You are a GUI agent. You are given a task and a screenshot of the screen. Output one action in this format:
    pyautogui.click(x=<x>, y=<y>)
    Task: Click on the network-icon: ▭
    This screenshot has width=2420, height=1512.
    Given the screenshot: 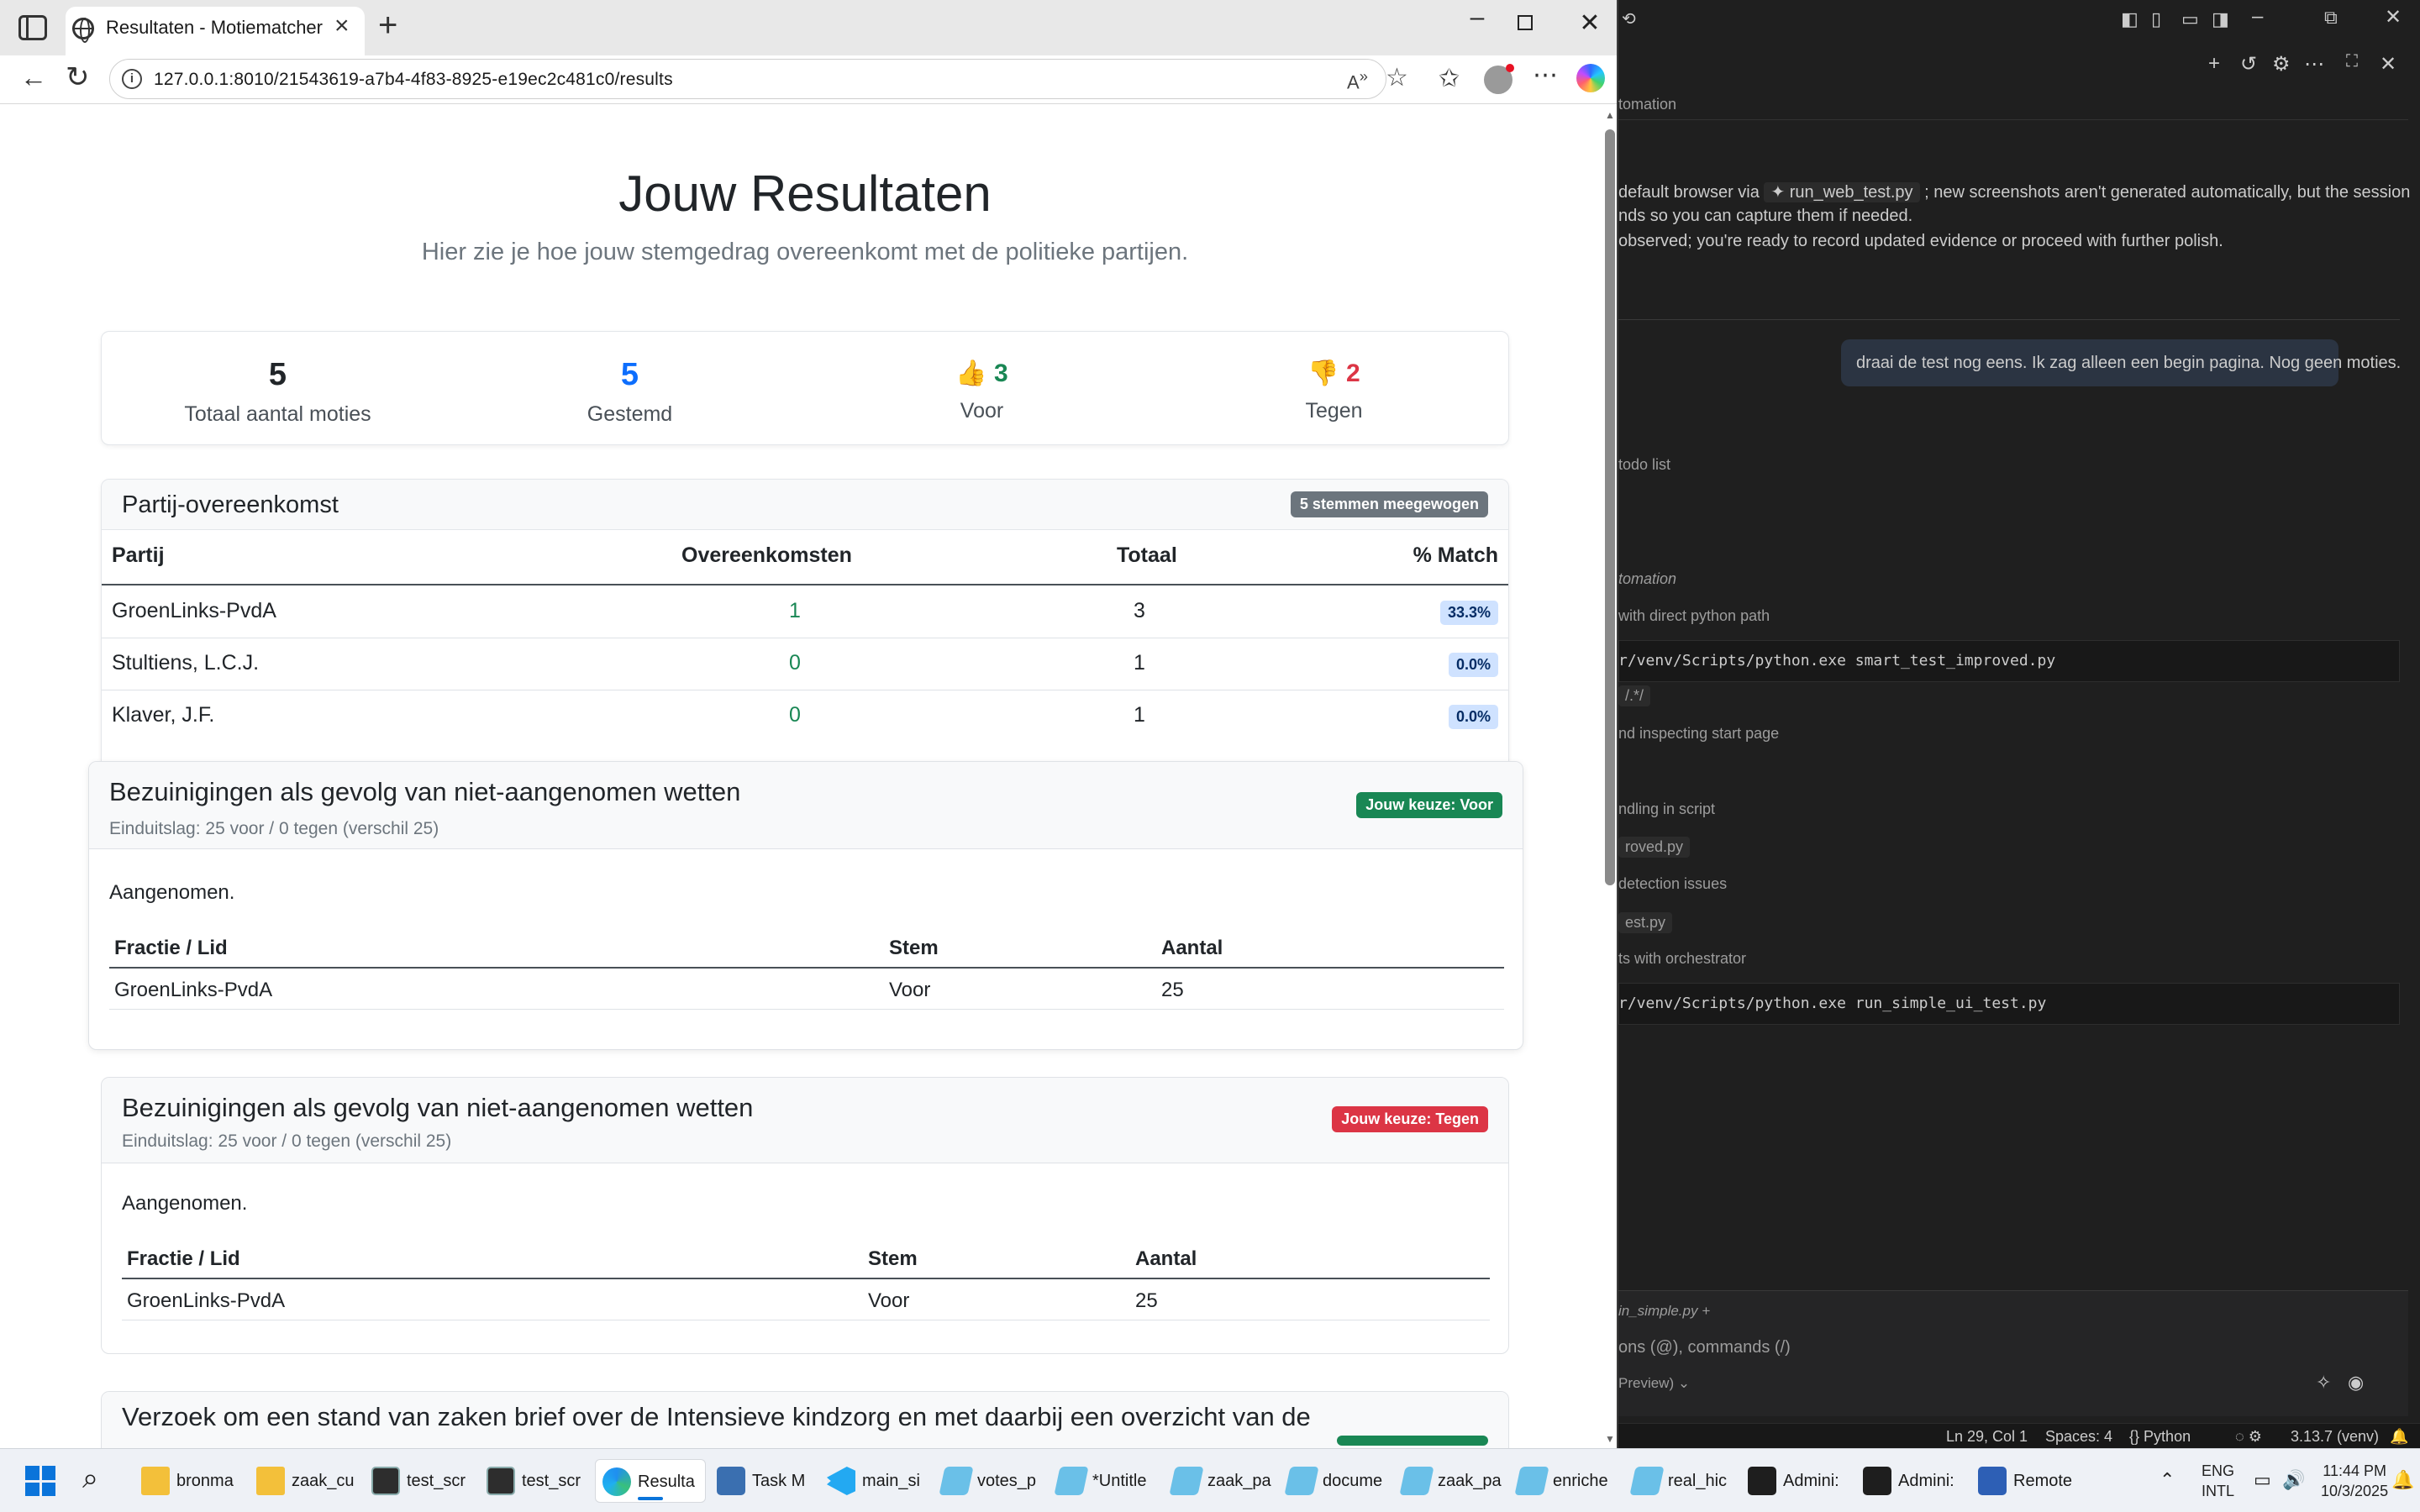 What is the action you would take?
    pyautogui.click(x=2263, y=1480)
    